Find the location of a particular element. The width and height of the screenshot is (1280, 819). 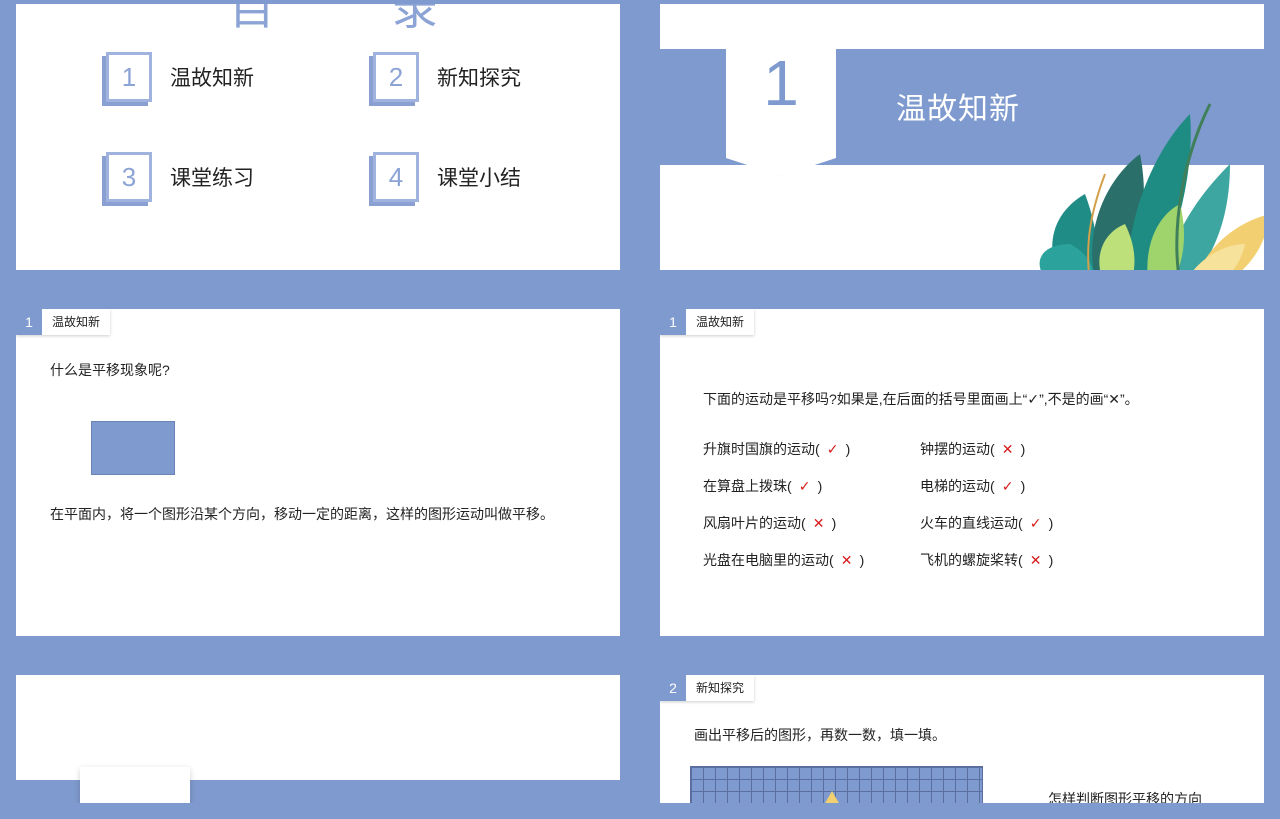

toc-title: 目 录 is located at coordinates (359, 19).